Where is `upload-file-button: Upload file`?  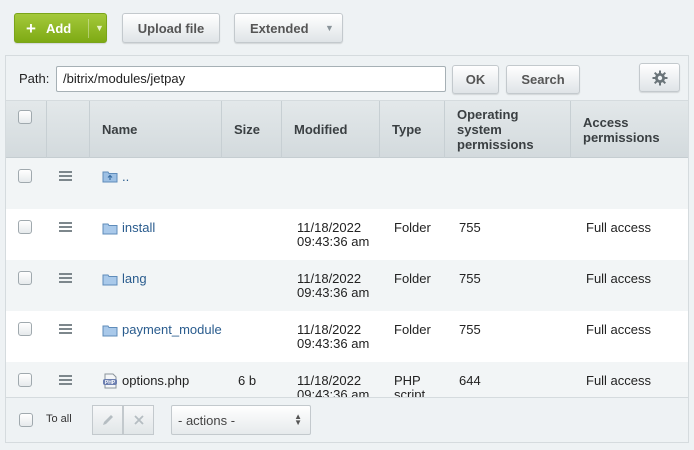 upload-file-button: Upload file is located at coordinates (171, 28).